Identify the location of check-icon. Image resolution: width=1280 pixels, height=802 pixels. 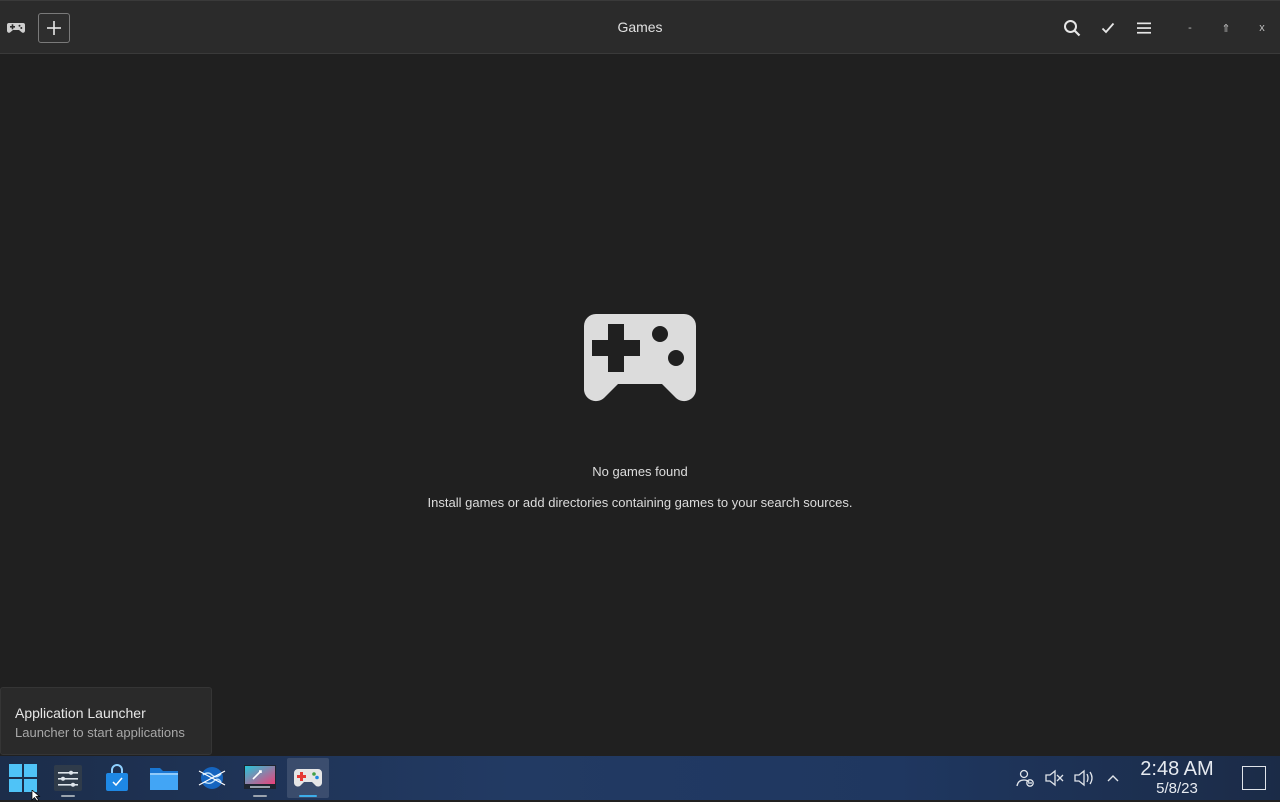
(1108, 28).